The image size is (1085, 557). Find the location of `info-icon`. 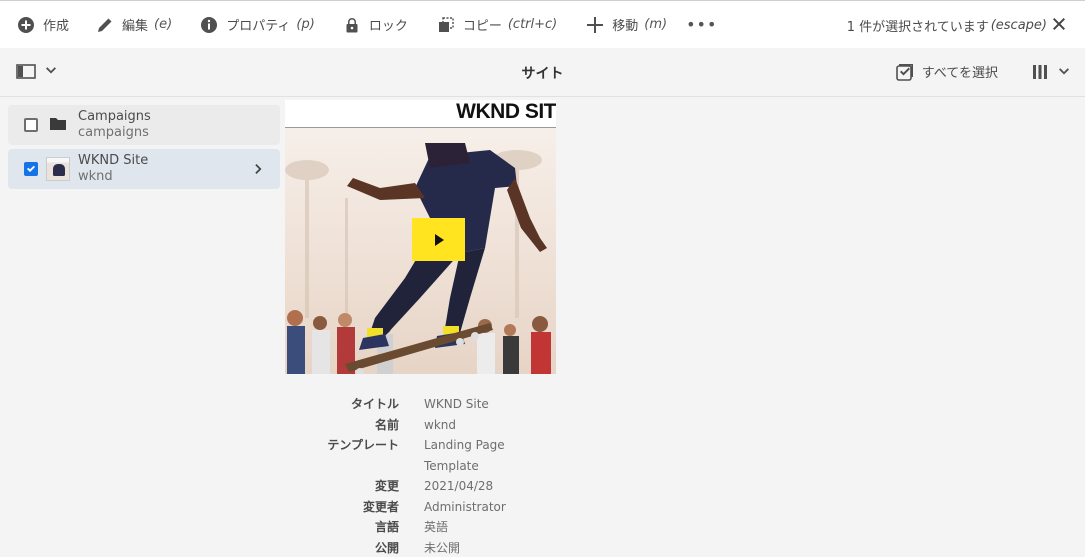

info-icon is located at coordinates (209, 24).